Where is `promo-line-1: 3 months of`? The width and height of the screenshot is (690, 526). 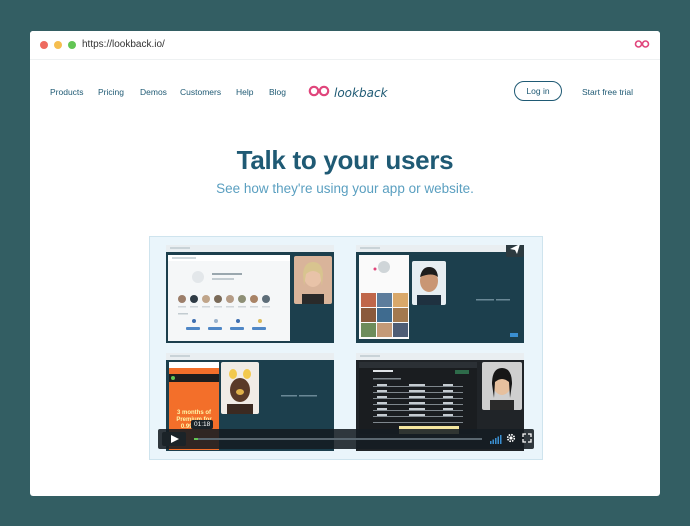
promo-line-1: 3 months of is located at coordinates (194, 413).